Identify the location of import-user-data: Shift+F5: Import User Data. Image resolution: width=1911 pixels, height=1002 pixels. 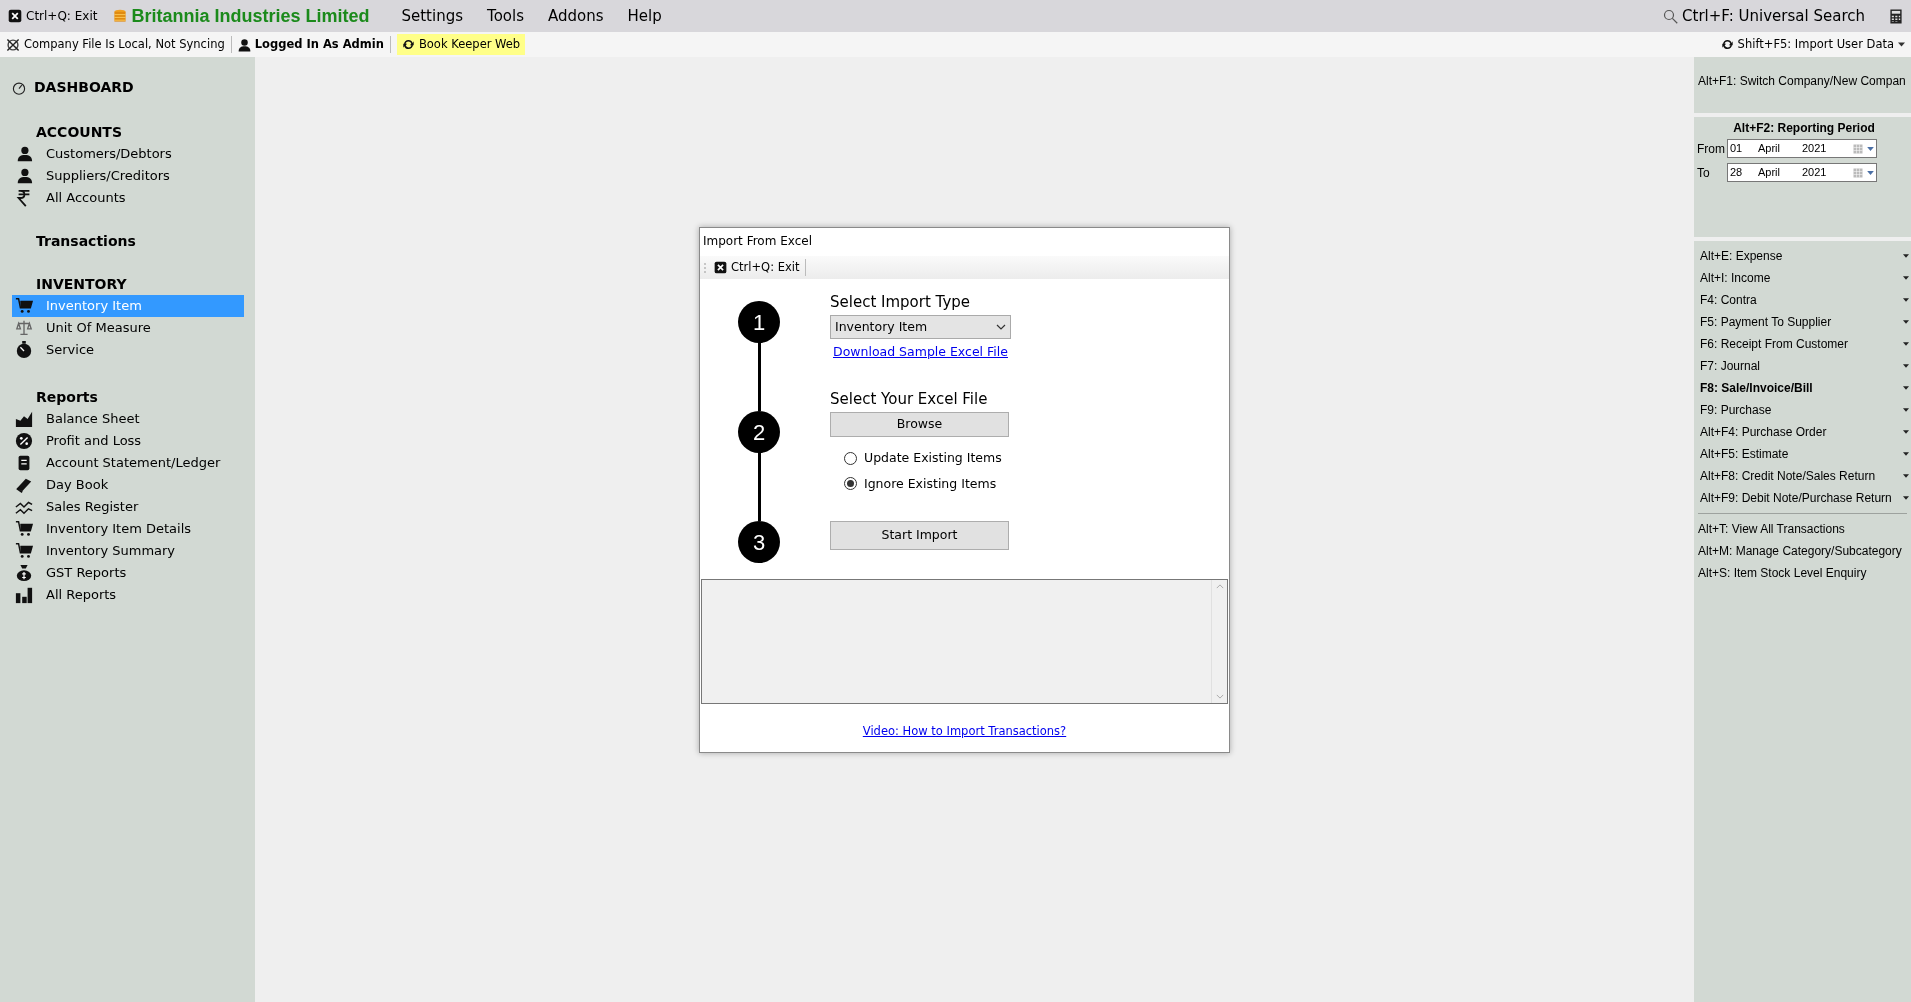
(1815, 44).